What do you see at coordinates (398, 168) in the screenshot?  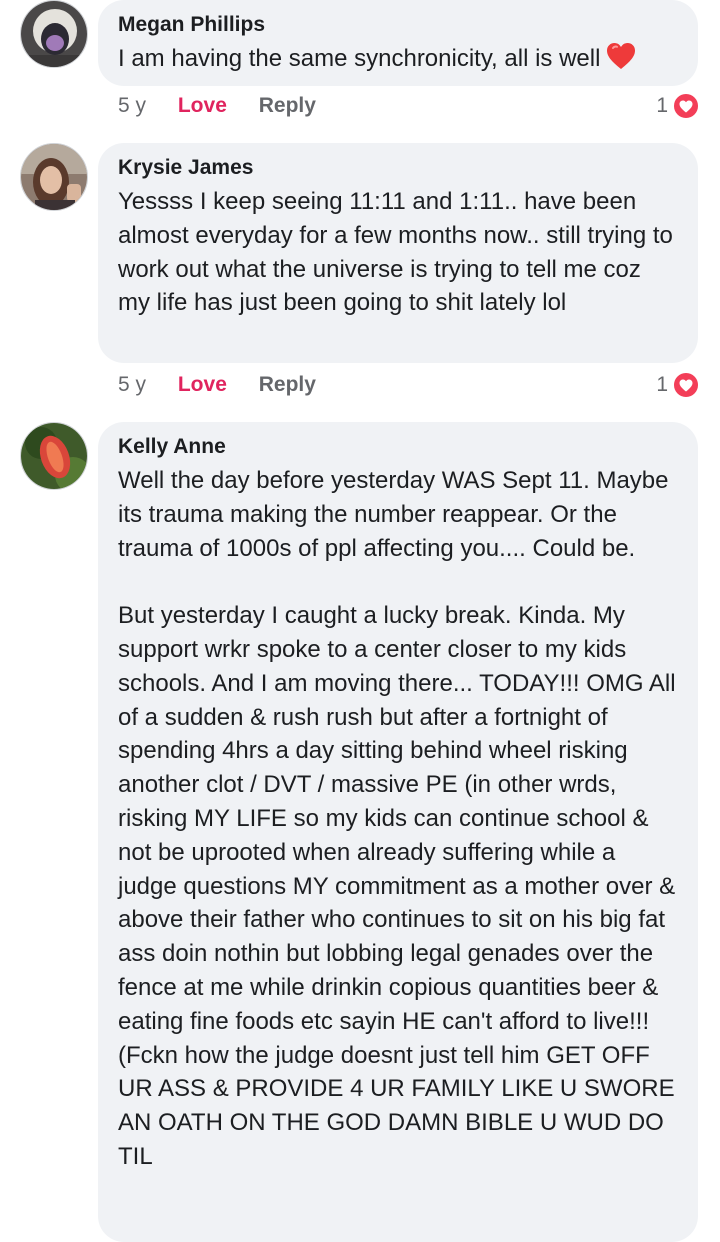 I see `comment-author: Krysie James` at bounding box center [398, 168].